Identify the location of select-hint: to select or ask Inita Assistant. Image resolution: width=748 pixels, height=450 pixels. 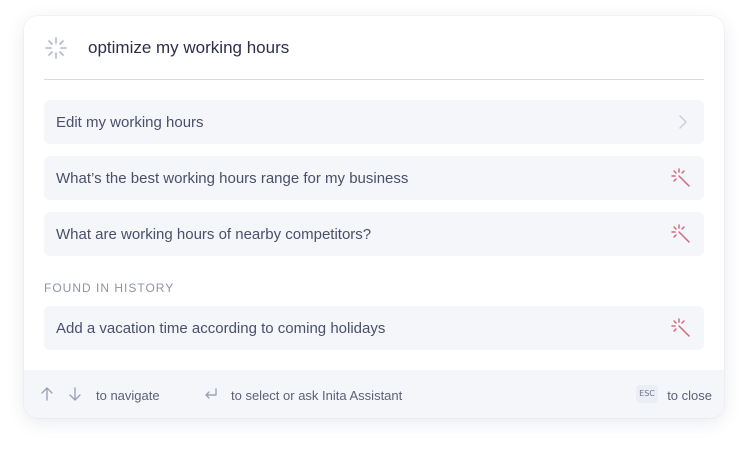
(317, 395).